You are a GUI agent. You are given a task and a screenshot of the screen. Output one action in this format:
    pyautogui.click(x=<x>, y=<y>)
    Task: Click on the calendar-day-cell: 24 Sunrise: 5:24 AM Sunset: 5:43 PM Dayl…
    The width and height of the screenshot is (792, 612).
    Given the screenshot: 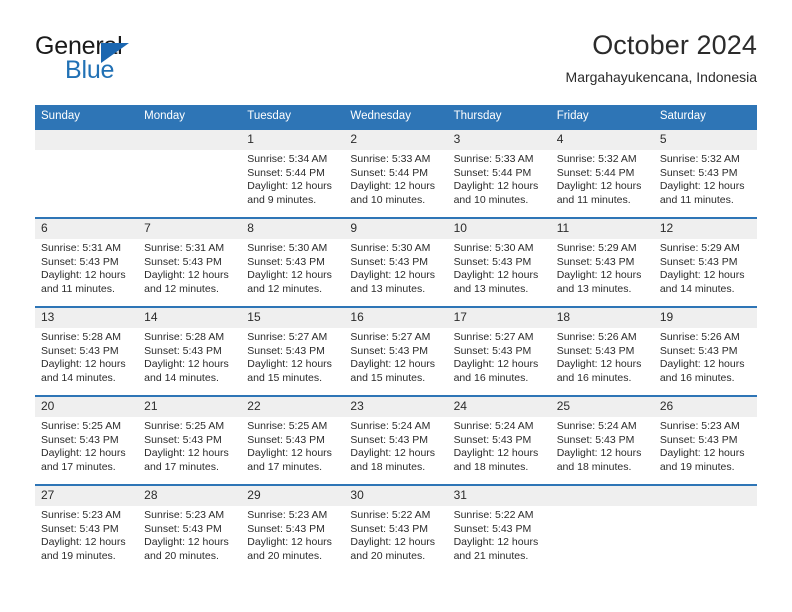 What is the action you would take?
    pyautogui.click(x=499, y=440)
    